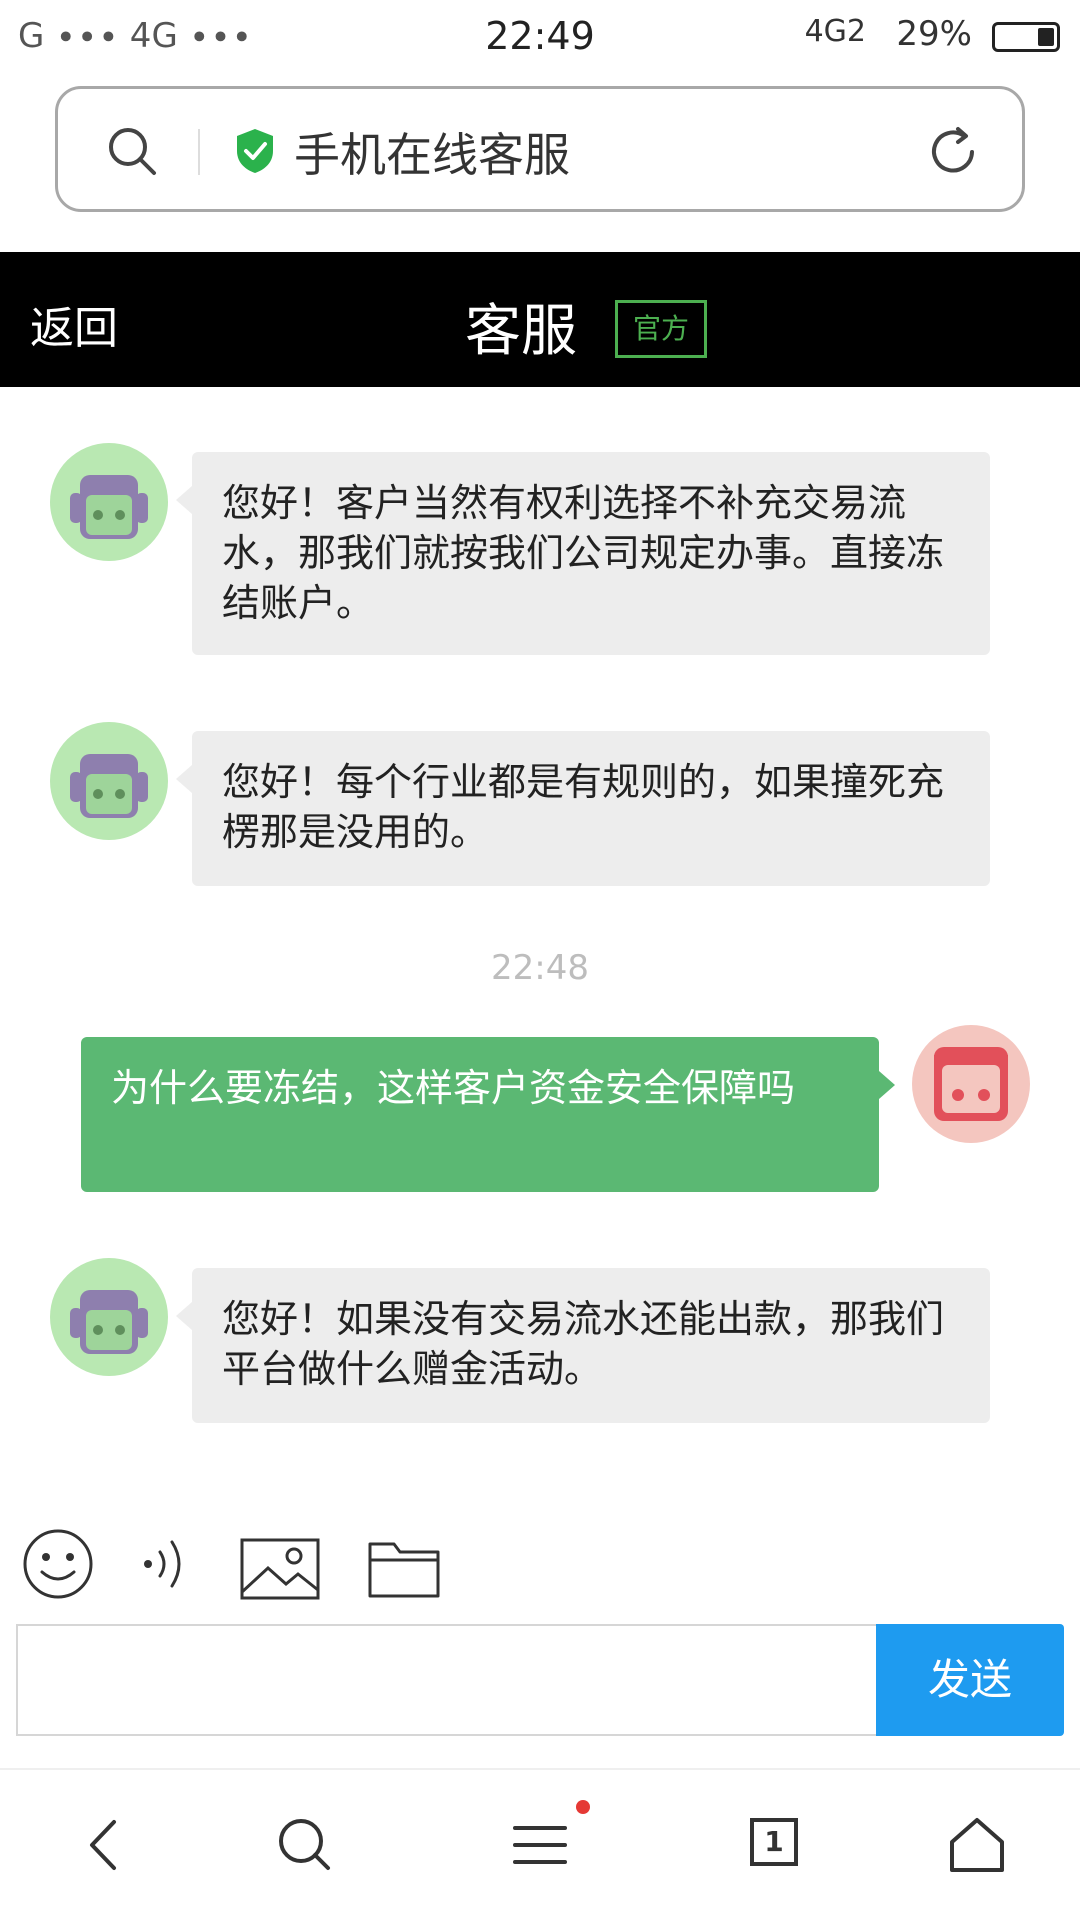 Image resolution: width=1080 pixels, height=1922 pixels. I want to click on message-input, so click(447, 1680).